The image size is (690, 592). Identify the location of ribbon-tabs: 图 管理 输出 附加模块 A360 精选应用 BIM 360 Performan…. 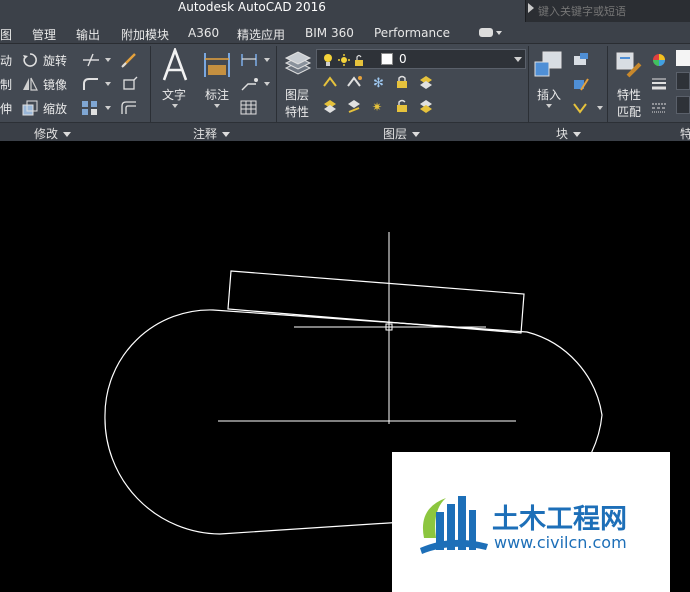
(345, 33).